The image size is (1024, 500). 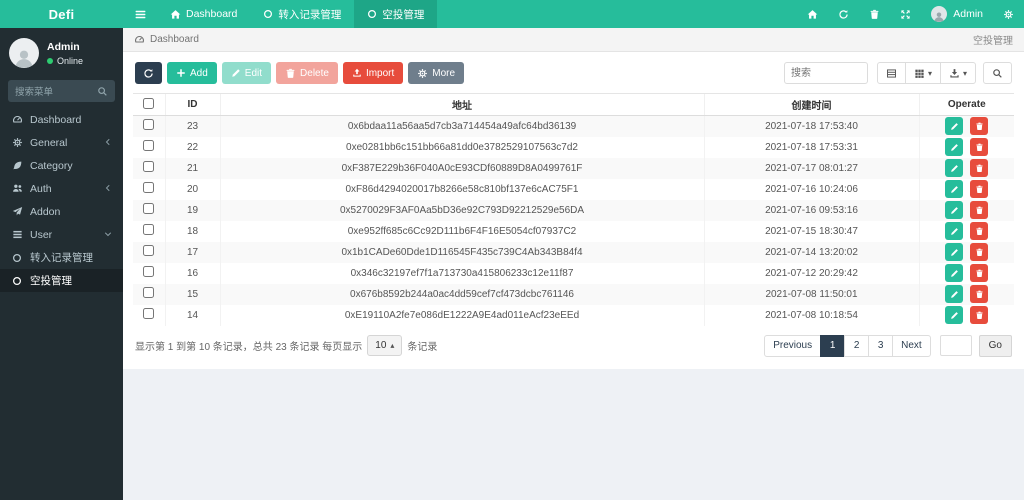 I want to click on hamburger-icon, so click(x=140, y=14).